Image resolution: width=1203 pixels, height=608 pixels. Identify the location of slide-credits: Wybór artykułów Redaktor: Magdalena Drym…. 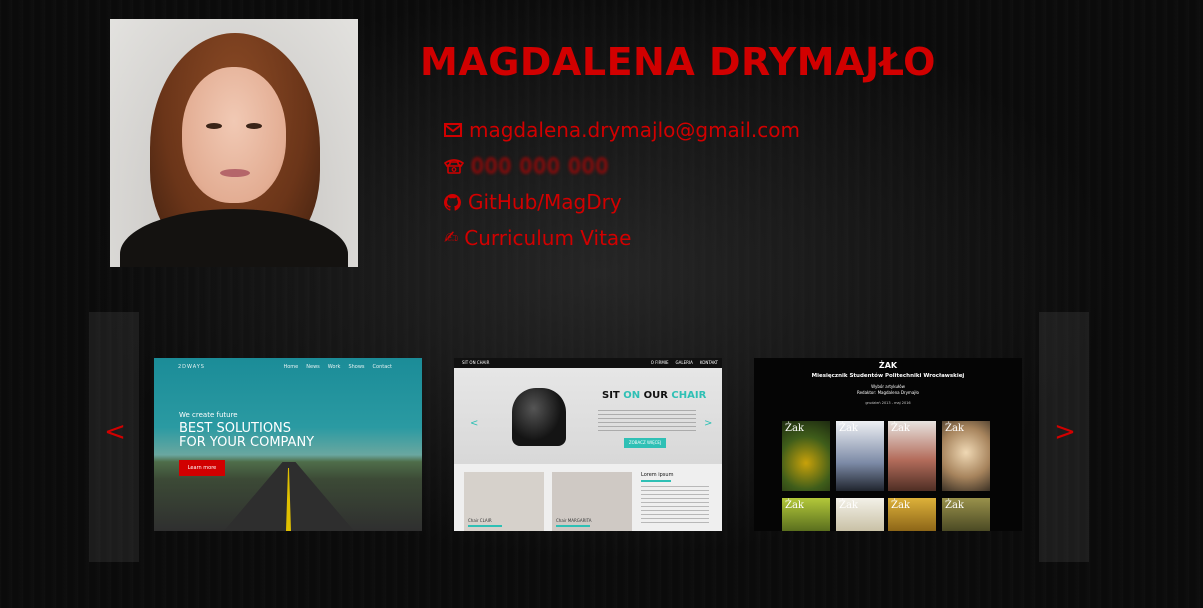
(888, 389).